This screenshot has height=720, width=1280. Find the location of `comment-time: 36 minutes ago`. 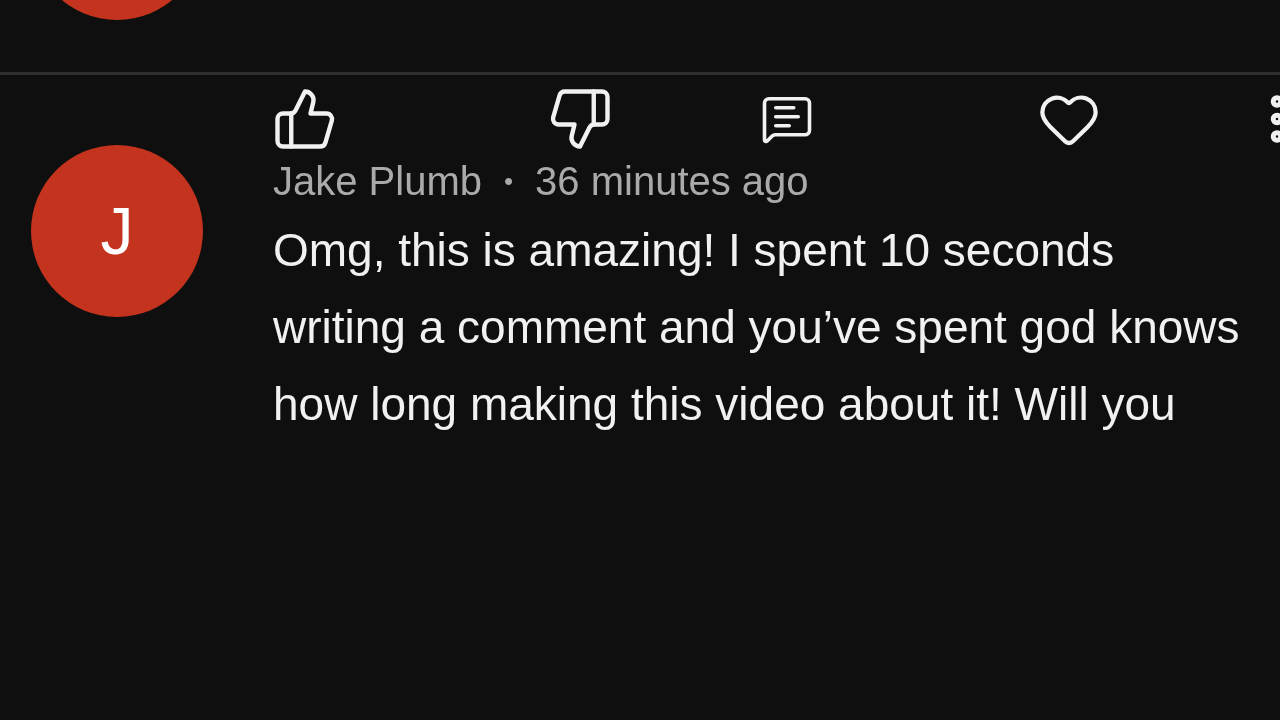

comment-time: 36 minutes ago is located at coordinates (672, 181).